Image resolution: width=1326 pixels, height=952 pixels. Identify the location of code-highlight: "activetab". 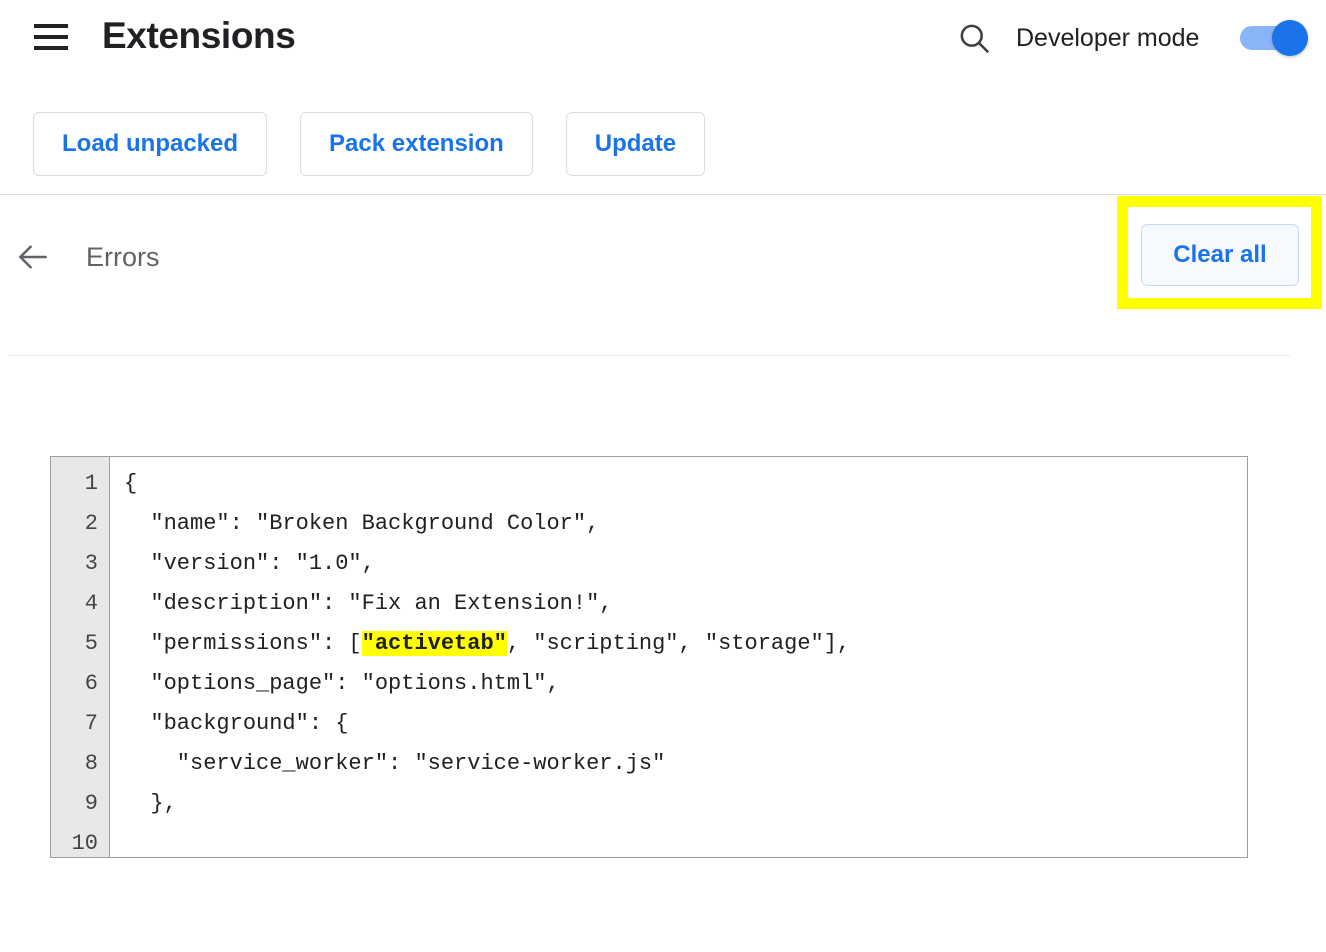
(434, 643).